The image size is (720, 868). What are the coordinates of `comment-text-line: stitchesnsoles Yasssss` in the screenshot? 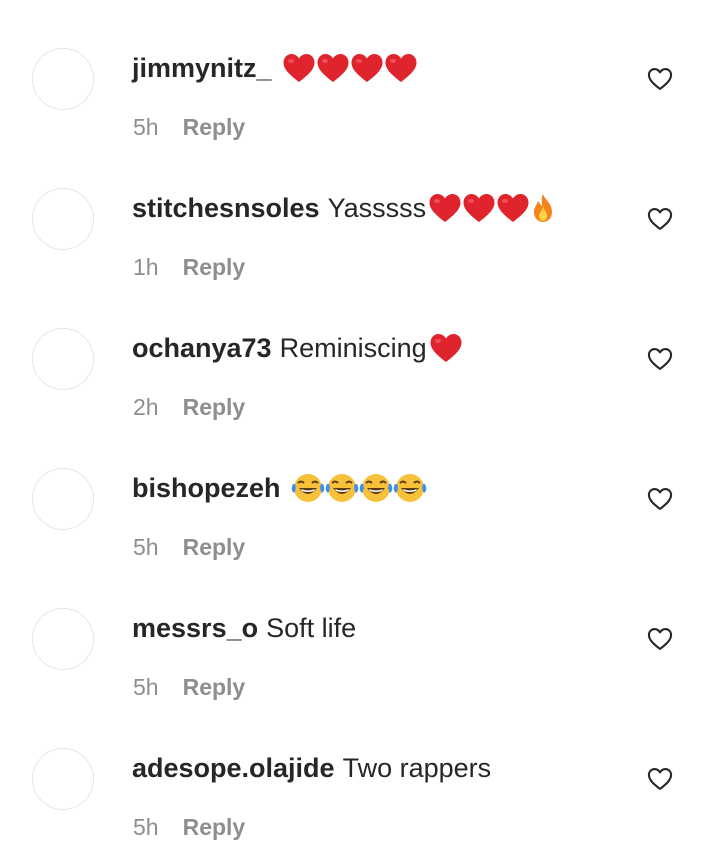 It's located at (344, 208).